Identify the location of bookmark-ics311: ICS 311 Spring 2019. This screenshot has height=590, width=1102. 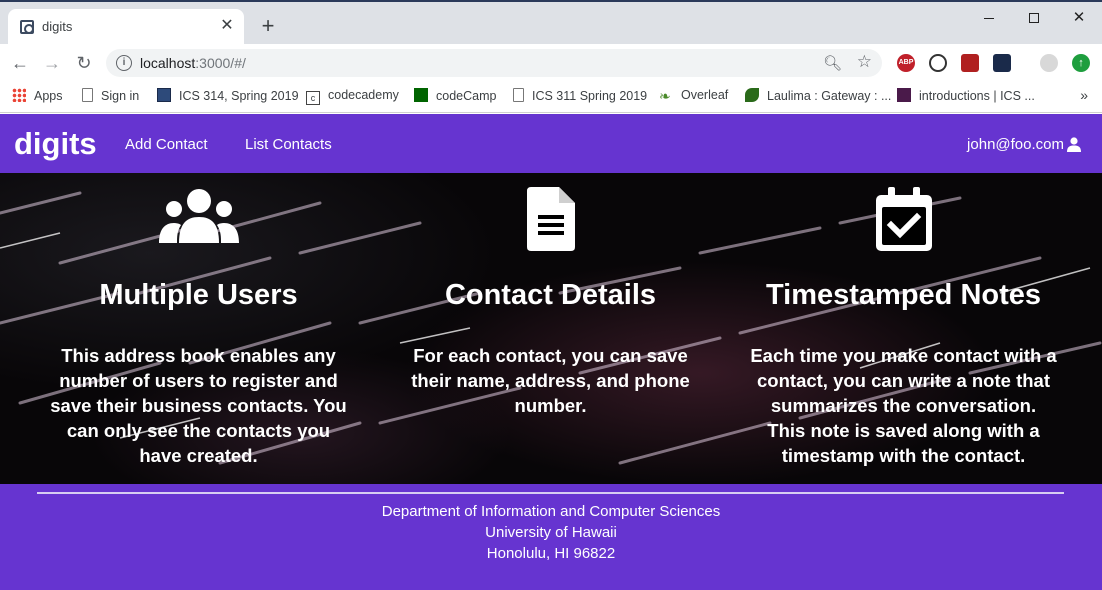
(580, 95).